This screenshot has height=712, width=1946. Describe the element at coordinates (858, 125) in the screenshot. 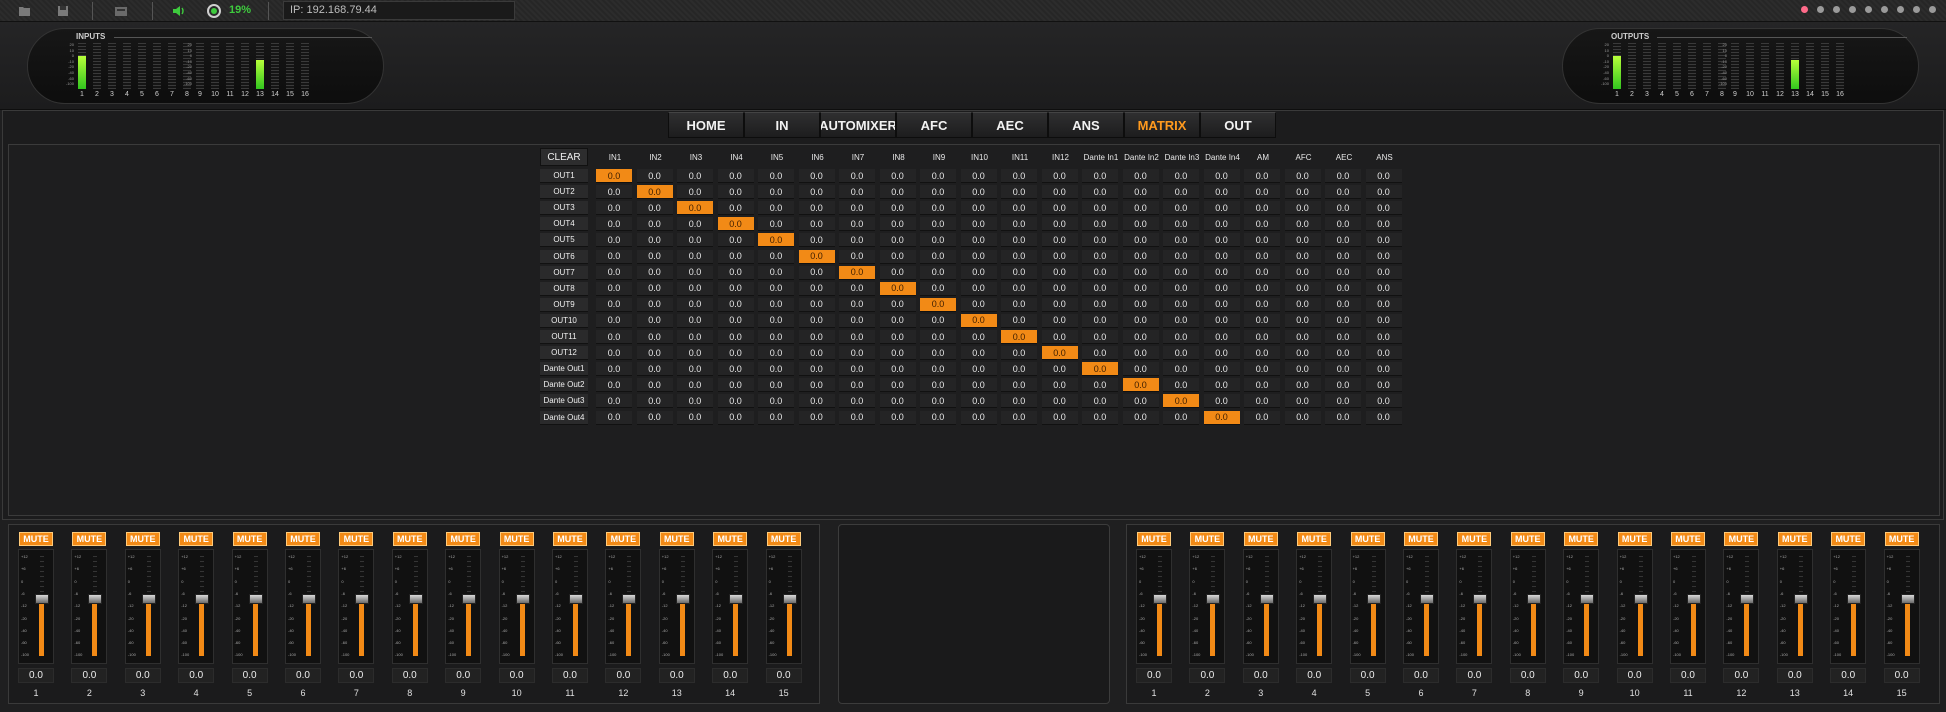

I see `tab-automixer: AUTOMIXER` at that location.